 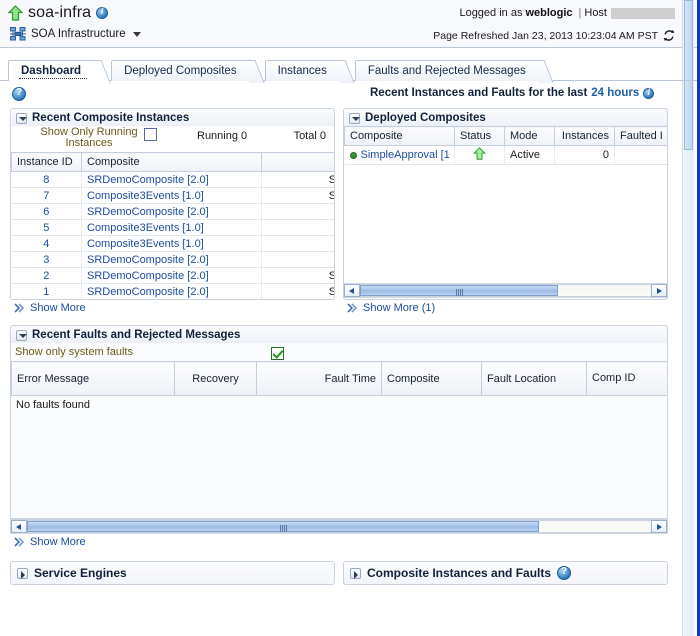 I want to click on table-row: 1 SRDemoComposite [2.0] Sep 3, 200, so click(x=172, y=291).